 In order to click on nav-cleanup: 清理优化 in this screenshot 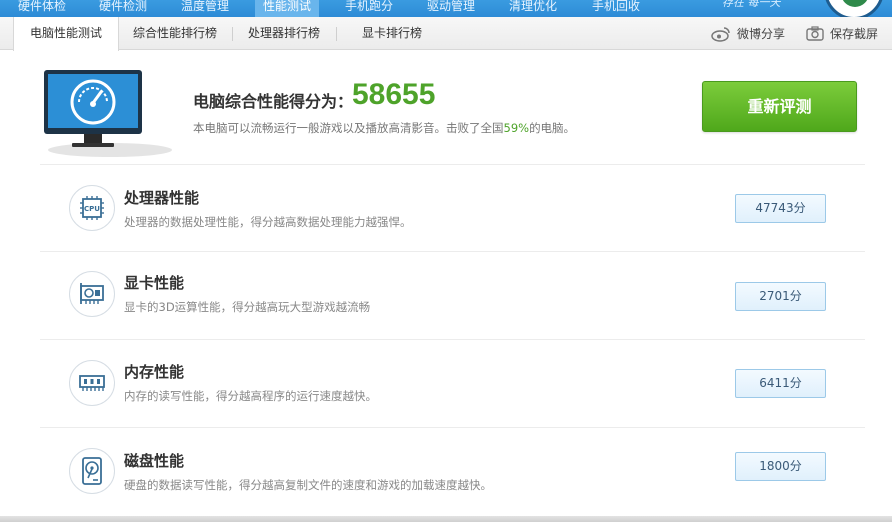, I will do `click(533, 8)`.